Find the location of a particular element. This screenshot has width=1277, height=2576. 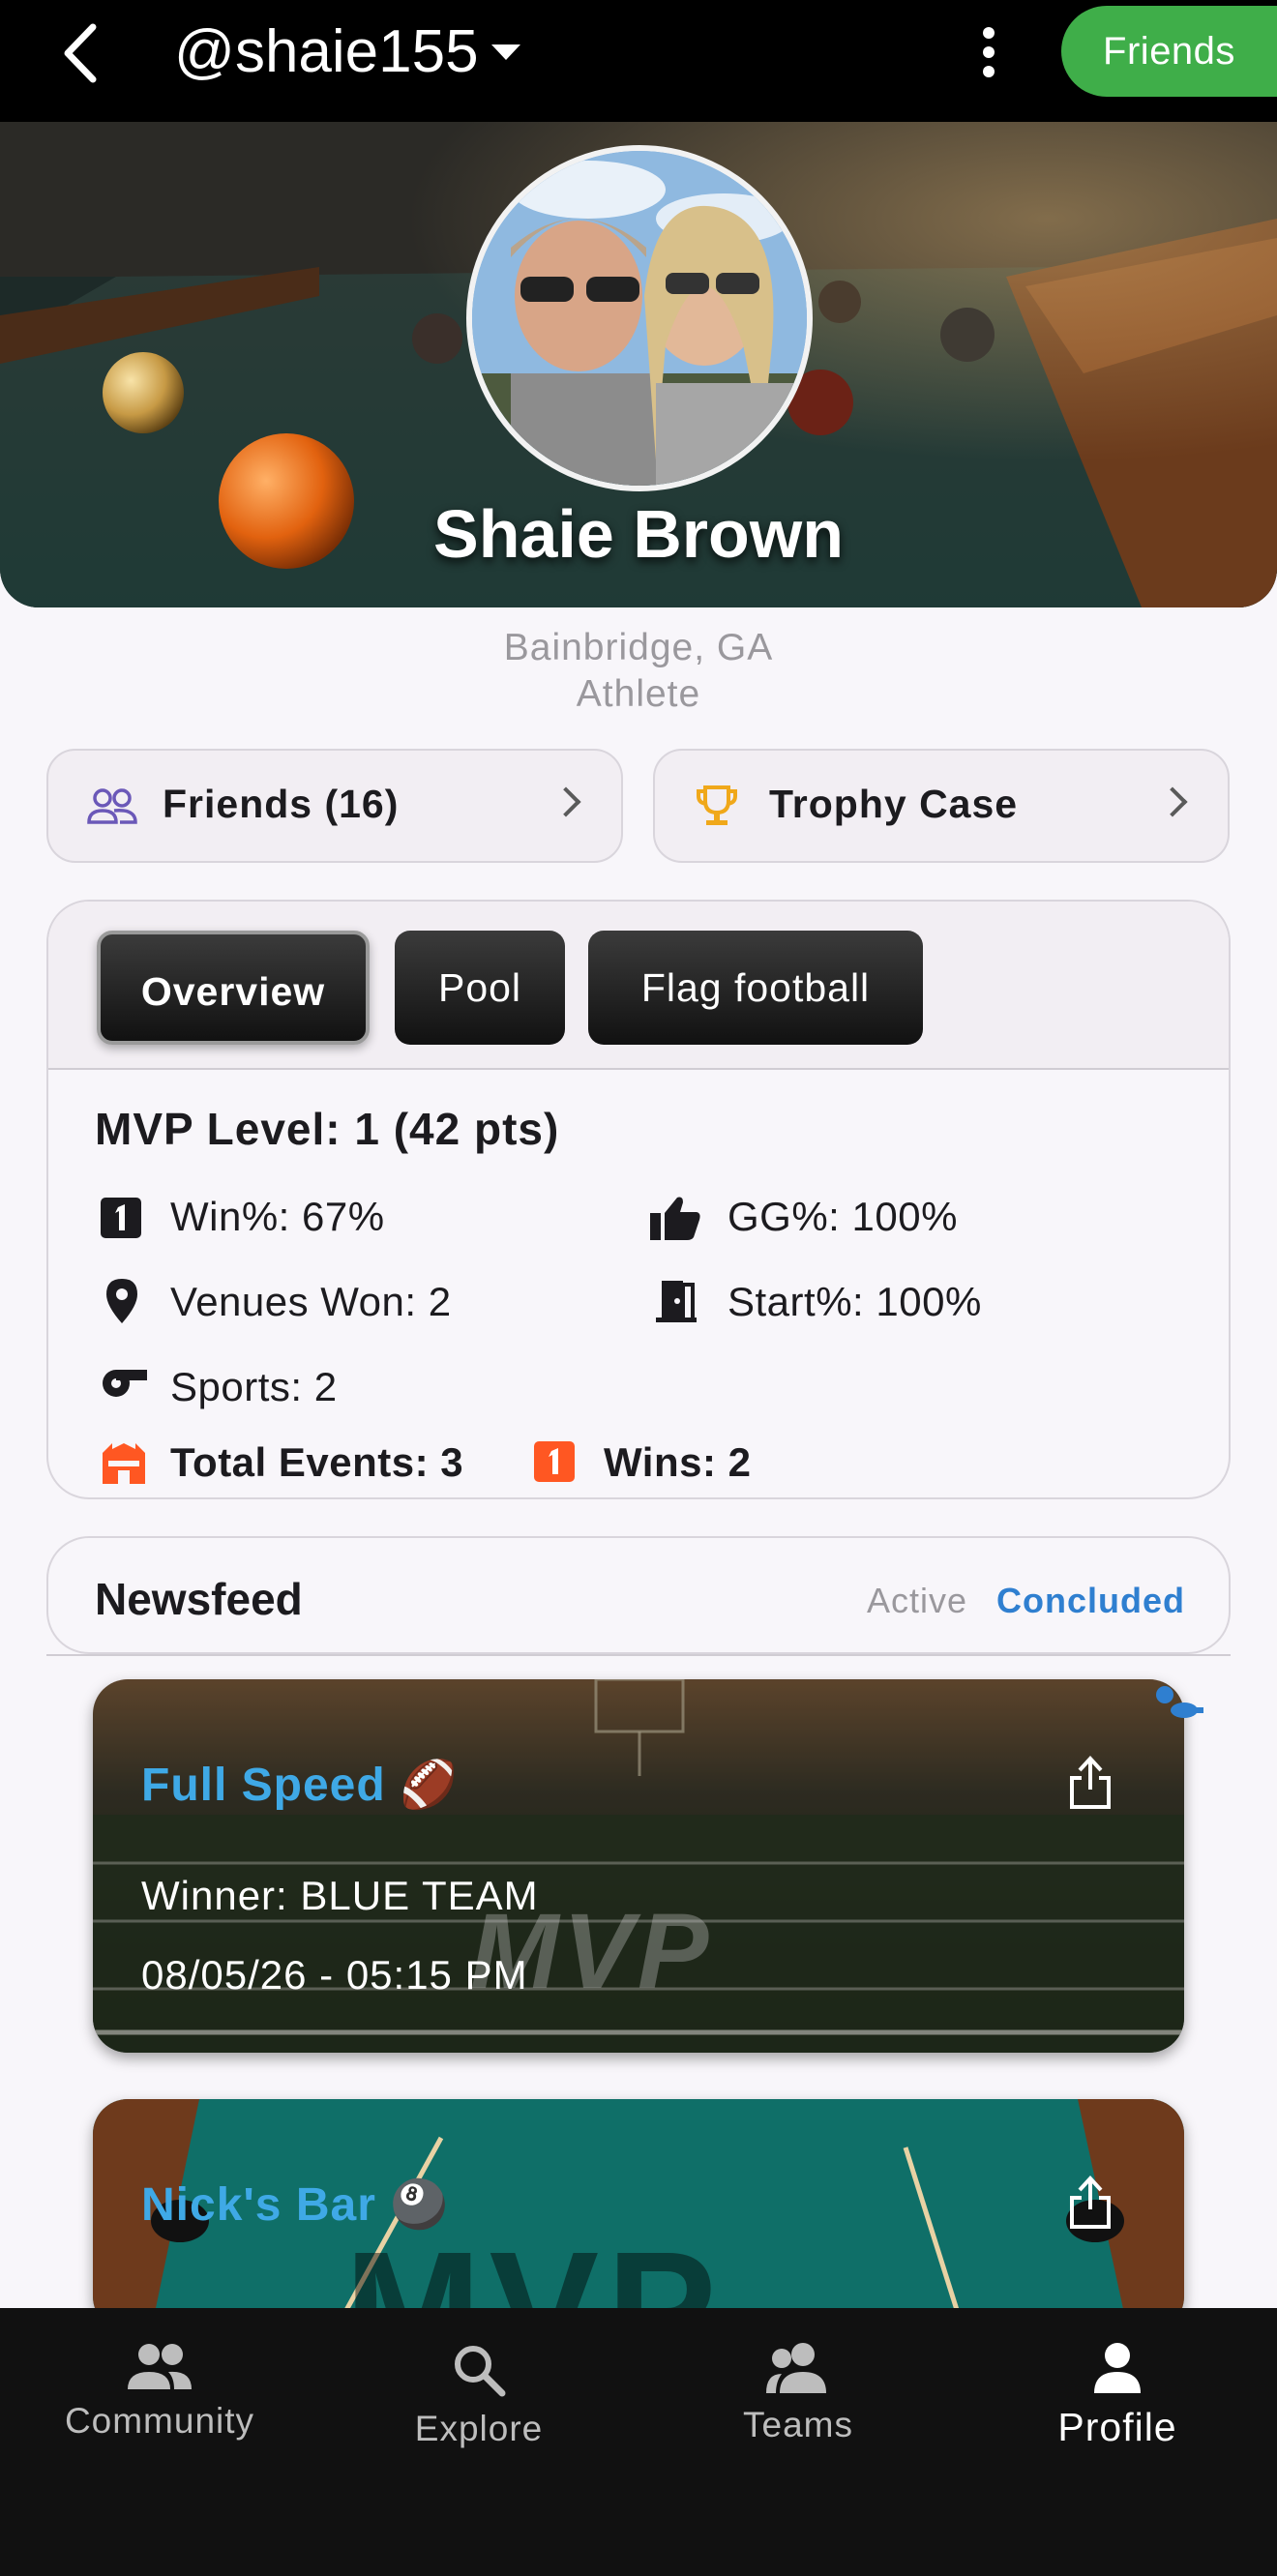

divider is located at coordinates (638, 1655).